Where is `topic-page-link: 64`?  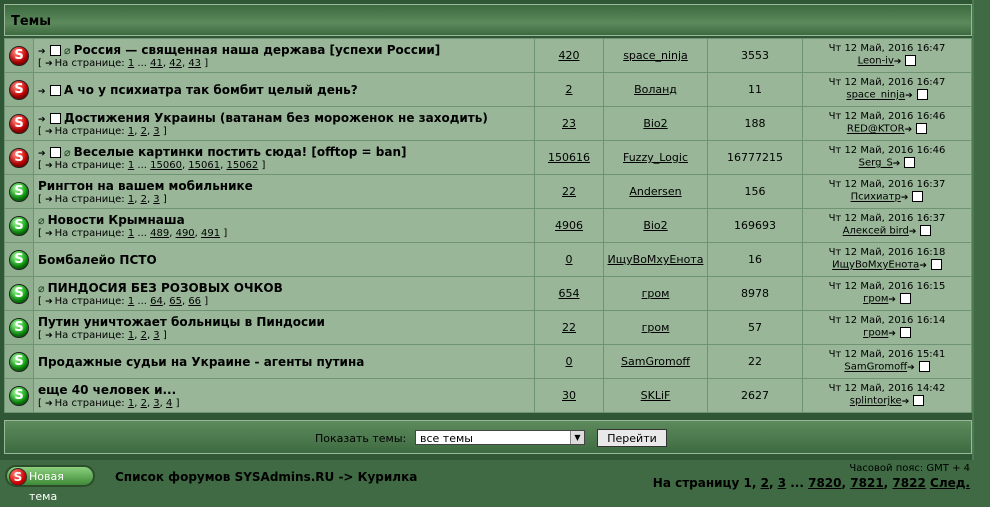
topic-page-link: 64 is located at coordinates (156, 301).